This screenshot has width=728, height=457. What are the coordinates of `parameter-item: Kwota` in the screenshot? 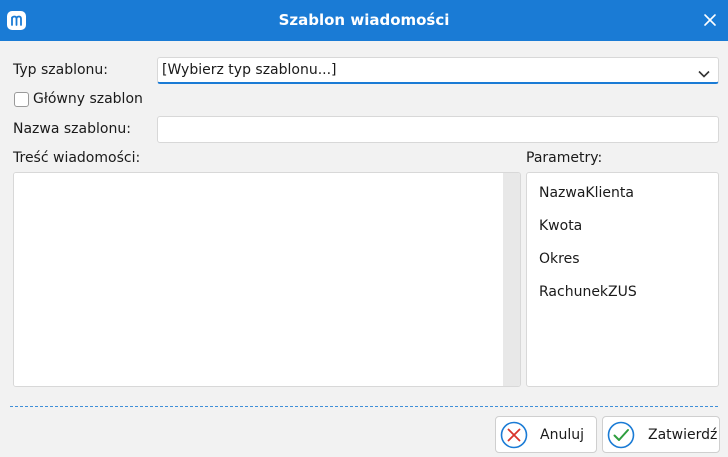 It's located at (560, 226).